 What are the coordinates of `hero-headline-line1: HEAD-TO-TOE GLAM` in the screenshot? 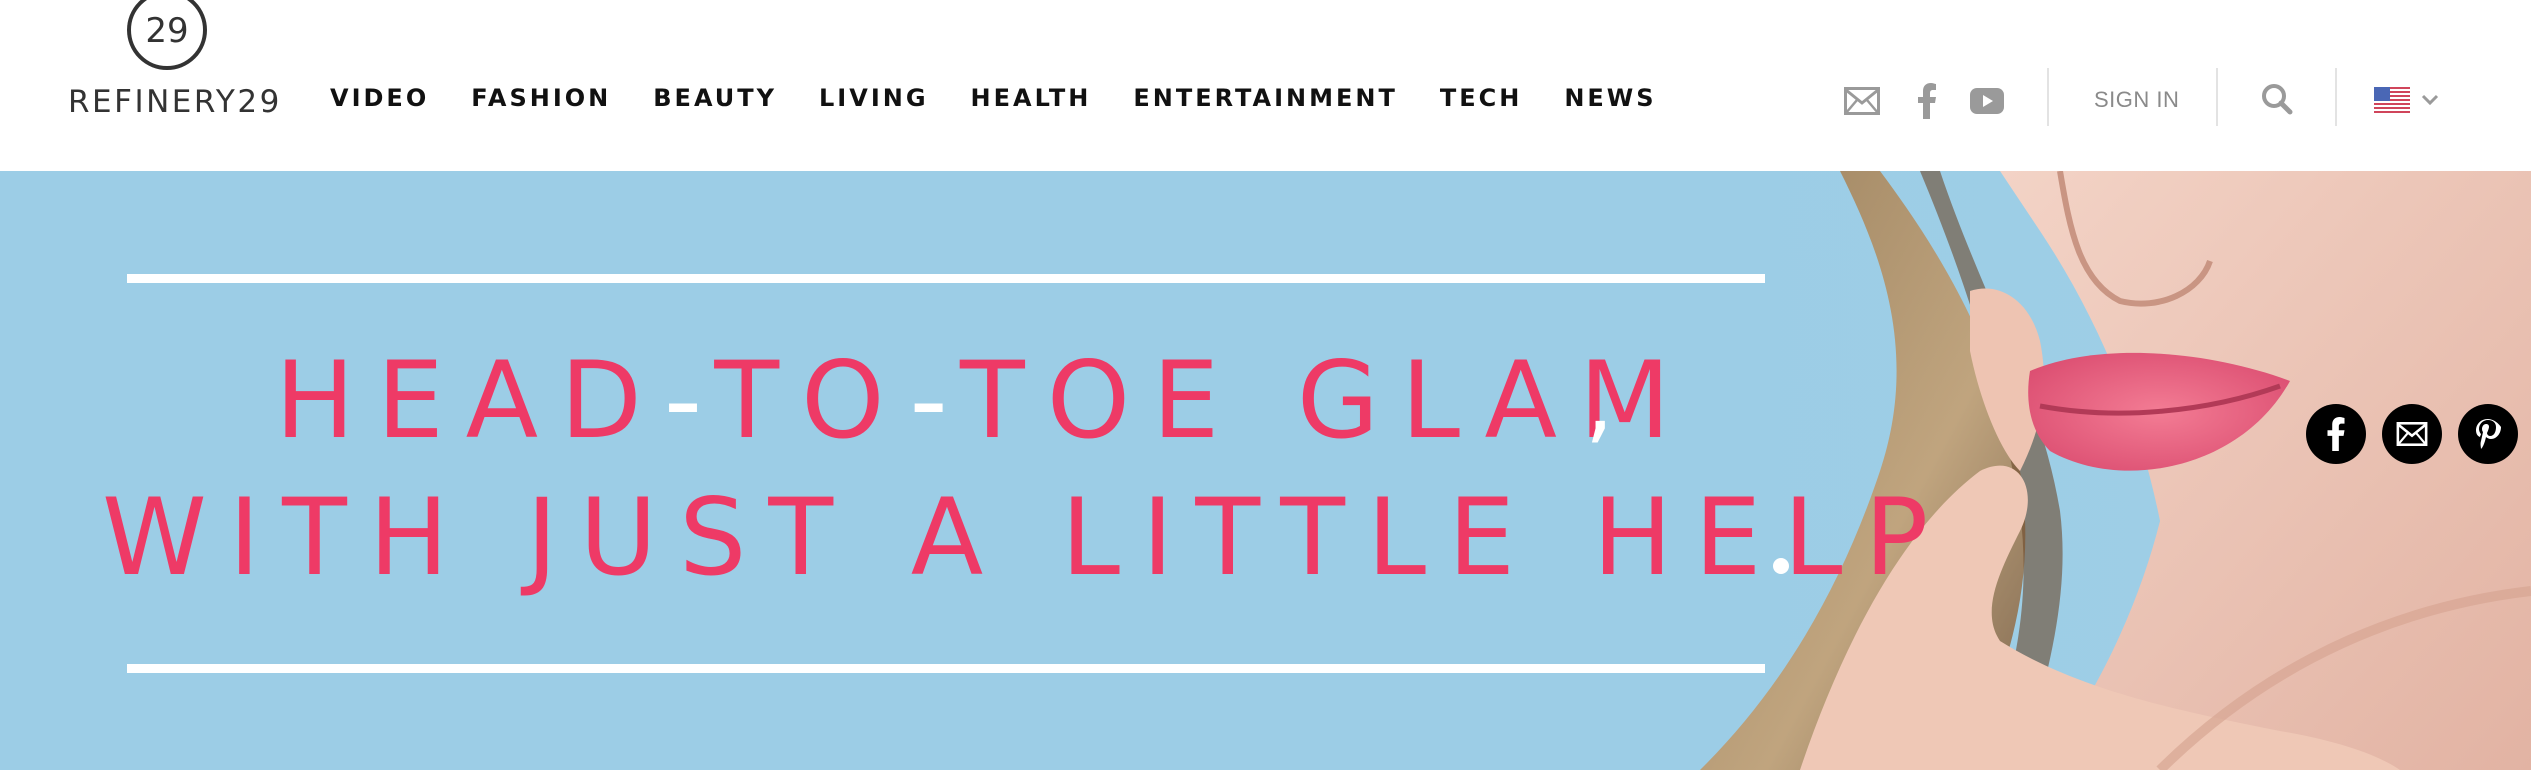 It's located at (983, 400).